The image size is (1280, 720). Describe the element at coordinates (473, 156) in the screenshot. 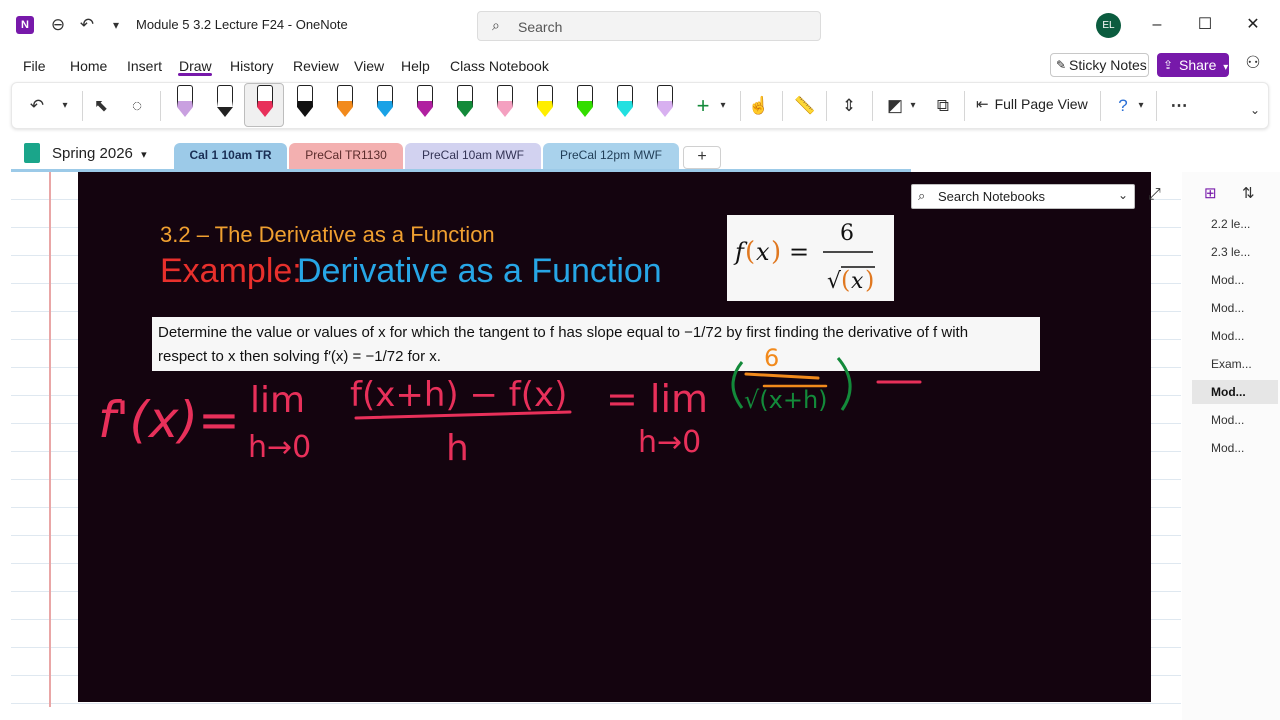

I see `tab-precal-10am-mwf: PreCal 10am MWF` at that location.